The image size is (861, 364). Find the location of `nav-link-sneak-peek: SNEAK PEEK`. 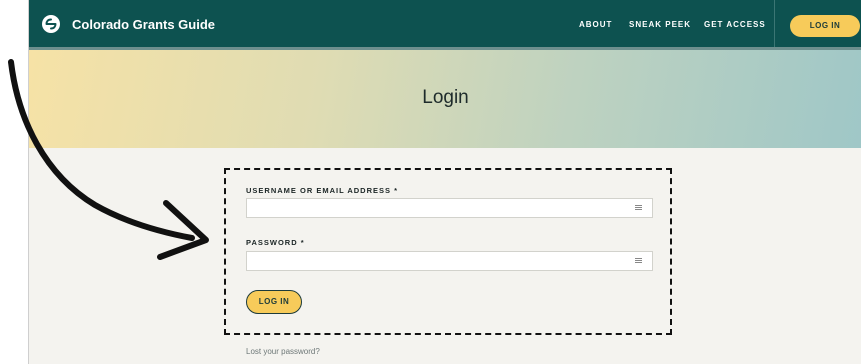

nav-link-sneak-peek: SNEAK PEEK is located at coordinates (660, 24).